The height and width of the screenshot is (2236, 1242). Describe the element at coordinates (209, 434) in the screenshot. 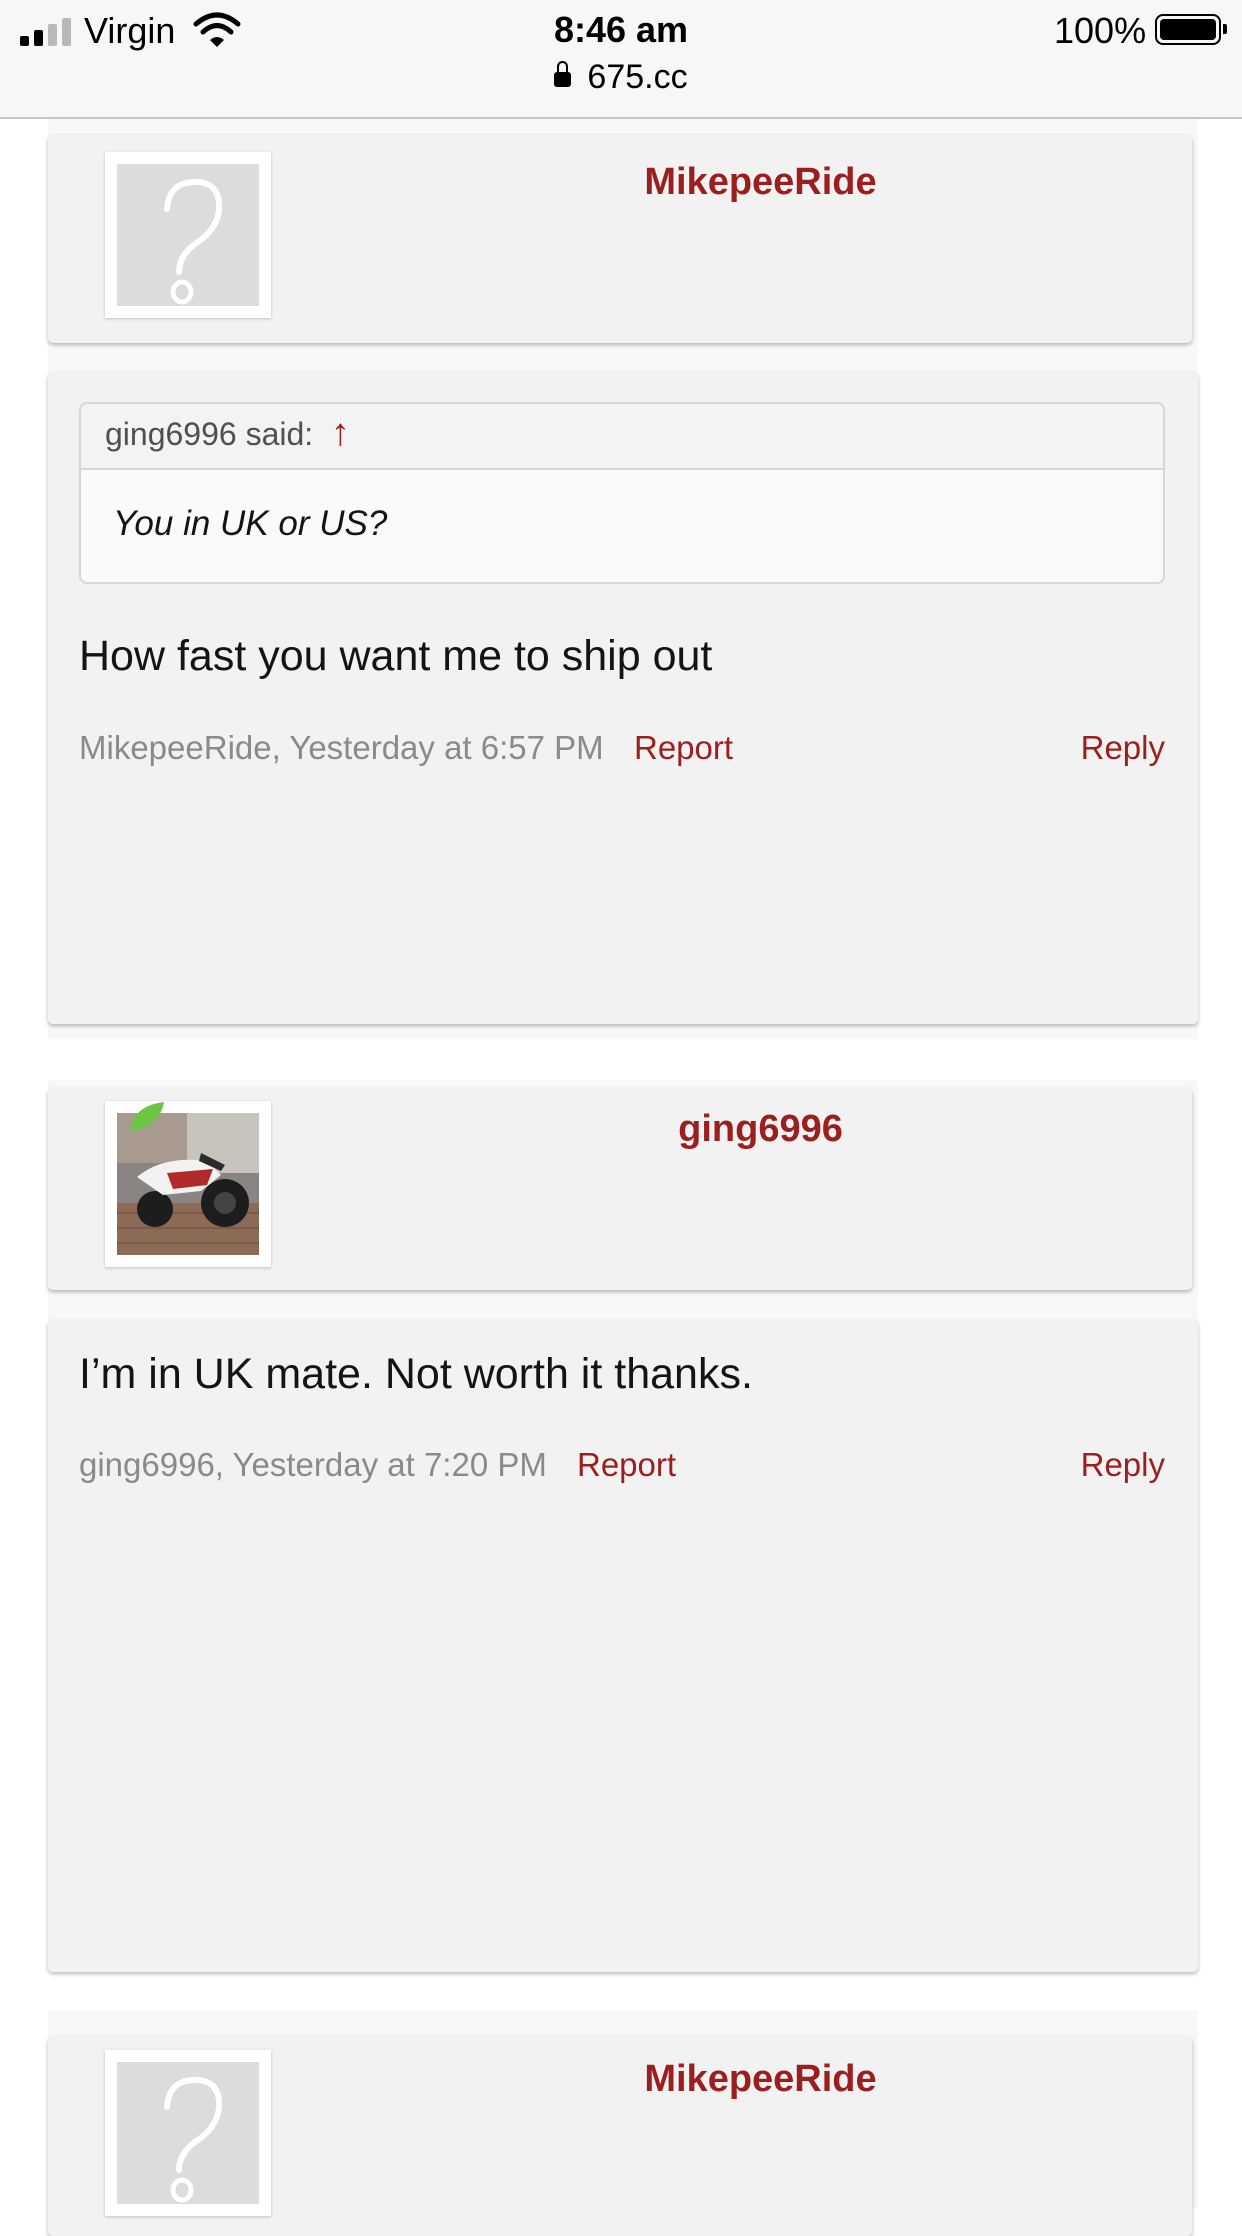

I see `quote-attribution: ging6996 said:` at that location.